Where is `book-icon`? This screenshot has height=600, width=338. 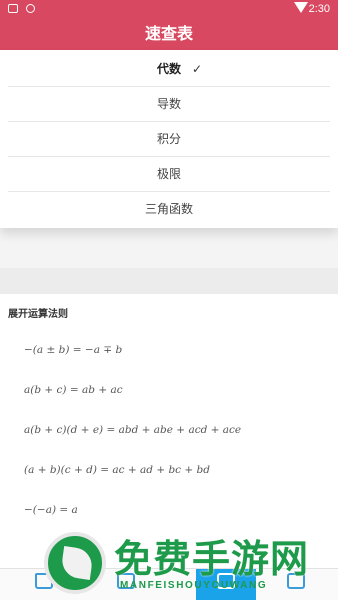 book-icon is located at coordinates (126, 581).